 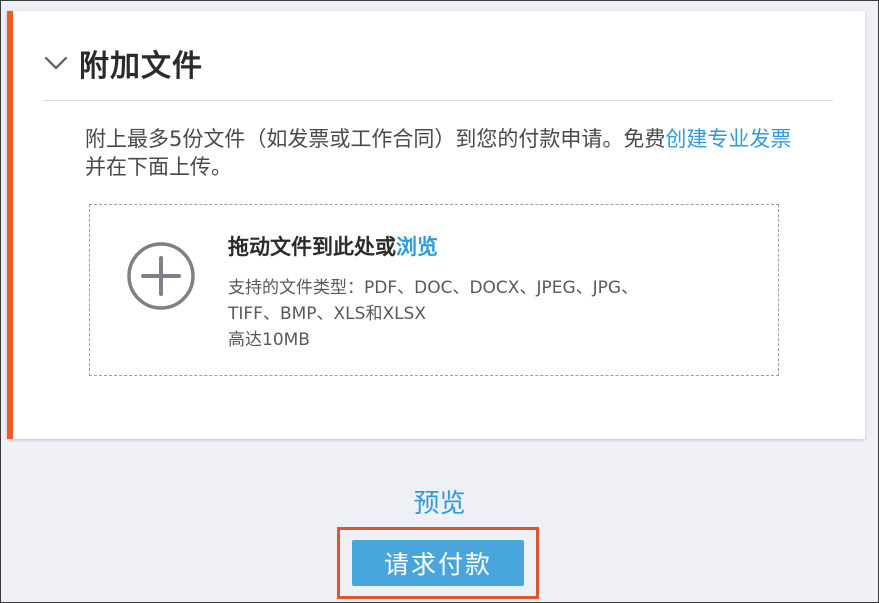 I want to click on create-invoice-link: 创建专业发票, so click(x=728, y=139).